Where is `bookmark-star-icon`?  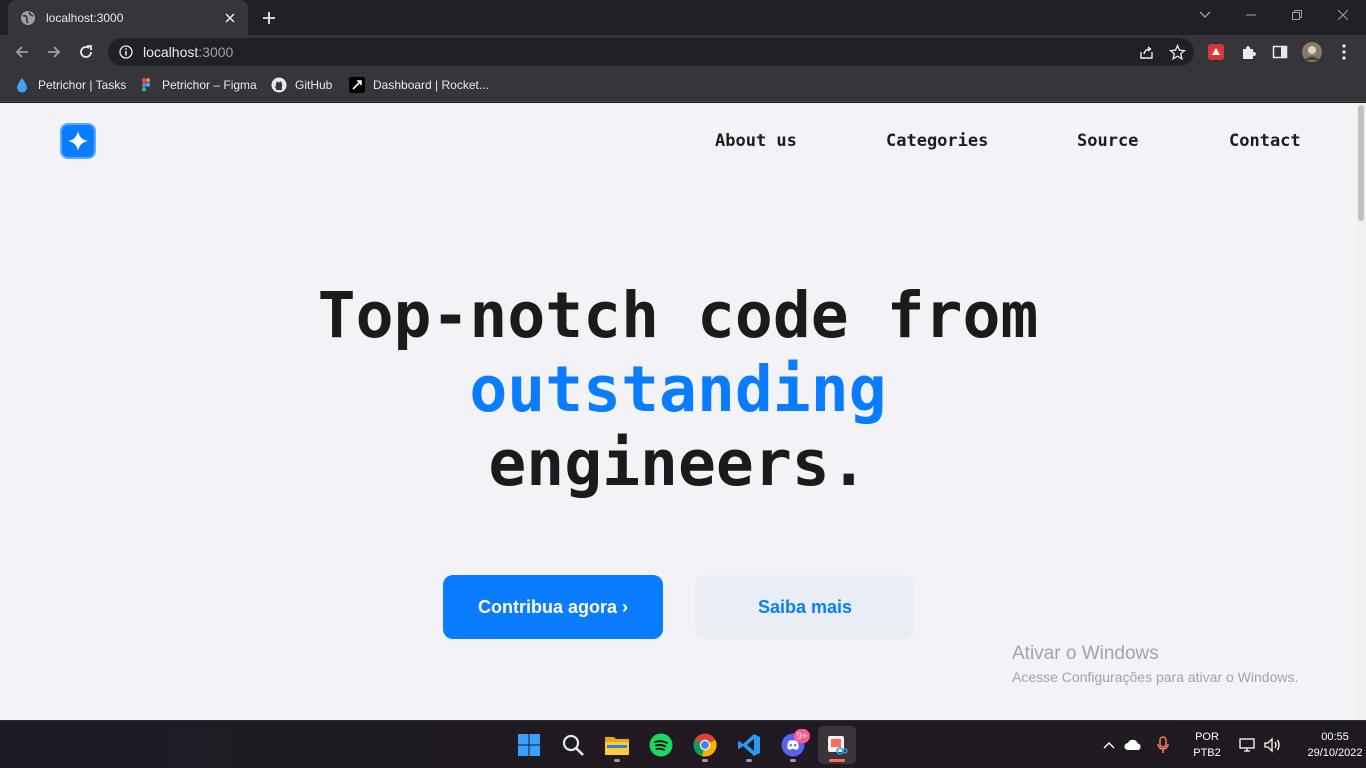 bookmark-star-icon is located at coordinates (1177, 52).